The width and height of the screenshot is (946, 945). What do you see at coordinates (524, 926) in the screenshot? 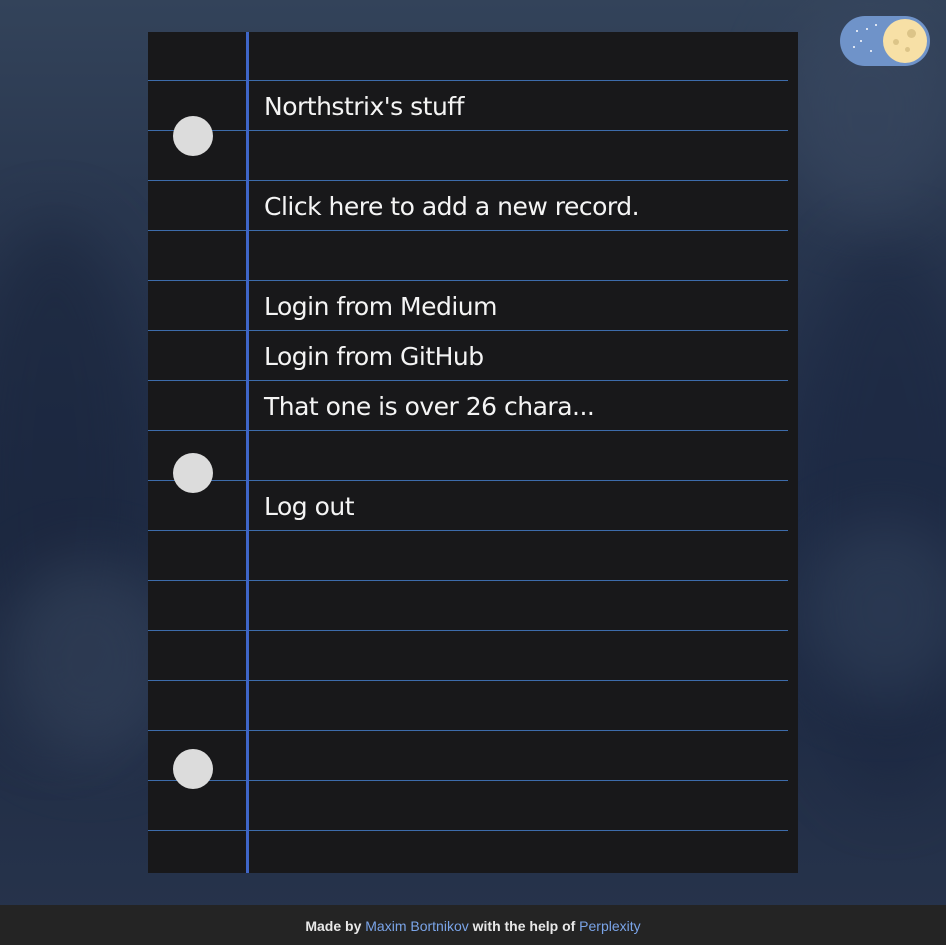
I see `footer-middle: with the help of` at bounding box center [524, 926].